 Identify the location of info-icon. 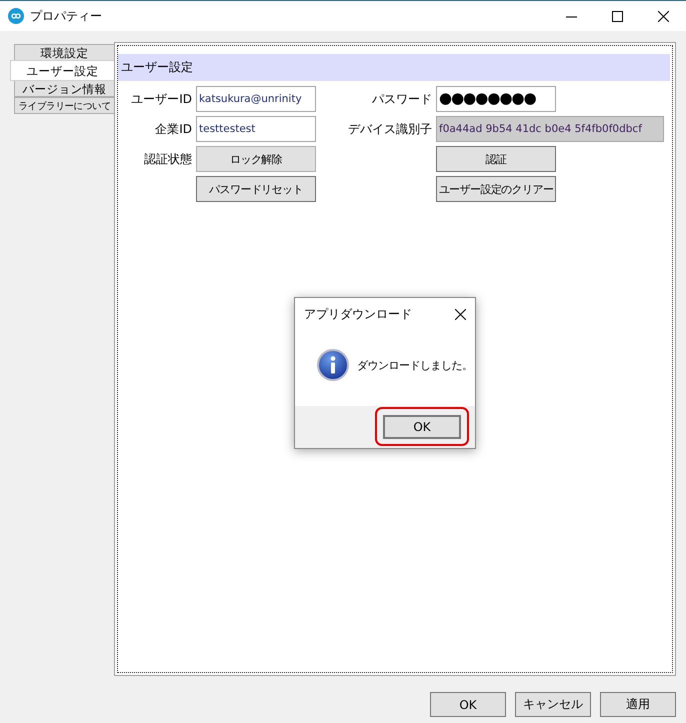
(333, 365).